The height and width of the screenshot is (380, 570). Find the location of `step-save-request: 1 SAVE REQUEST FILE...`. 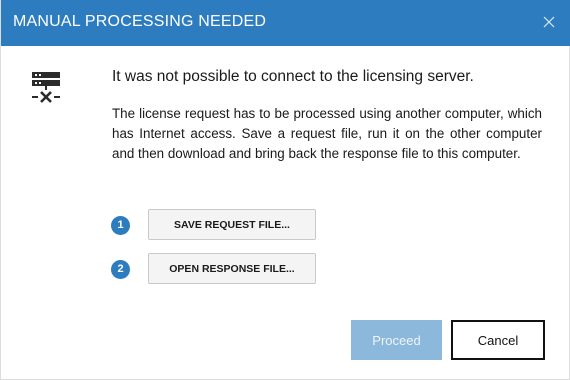

step-save-request: 1 SAVE REQUEST FILE... is located at coordinates (216, 225).